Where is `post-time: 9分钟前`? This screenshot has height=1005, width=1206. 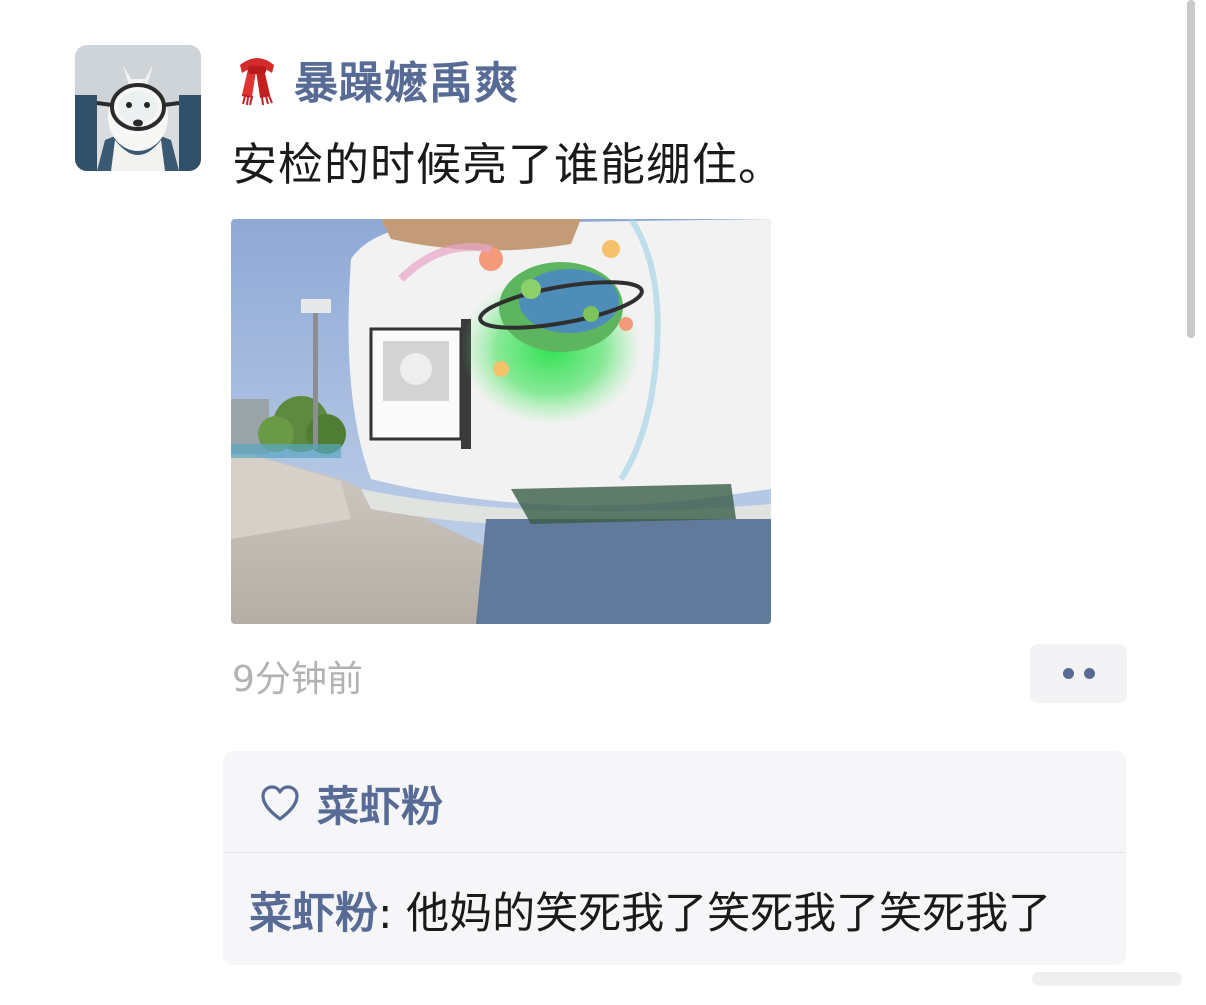
post-time: 9分钟前 is located at coordinates (297, 679).